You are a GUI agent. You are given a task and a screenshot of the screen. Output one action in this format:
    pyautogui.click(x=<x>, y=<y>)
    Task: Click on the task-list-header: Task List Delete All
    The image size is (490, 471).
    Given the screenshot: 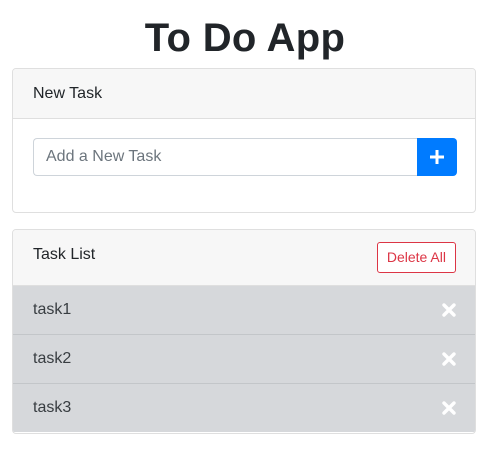 What is the action you would take?
    pyautogui.click(x=244, y=258)
    